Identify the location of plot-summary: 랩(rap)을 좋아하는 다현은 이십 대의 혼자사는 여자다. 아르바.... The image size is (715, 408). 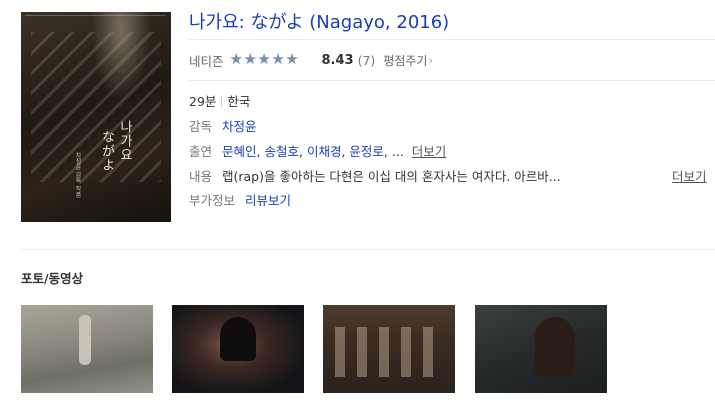
(391, 176).